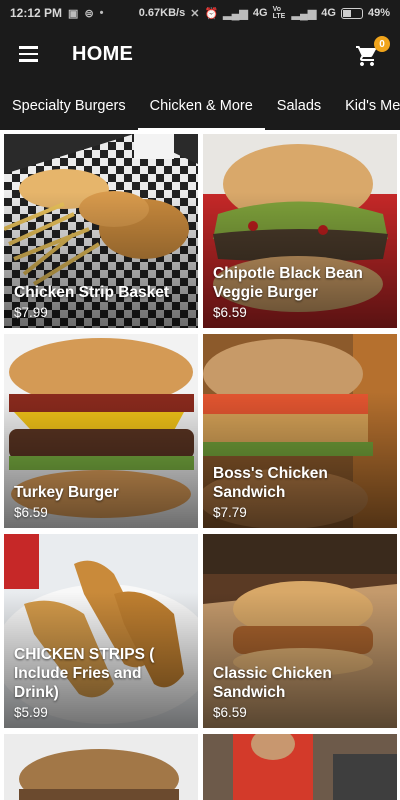  Describe the element at coordinates (162, 13) in the screenshot. I see `network-speed: 0.67KB/s` at that location.